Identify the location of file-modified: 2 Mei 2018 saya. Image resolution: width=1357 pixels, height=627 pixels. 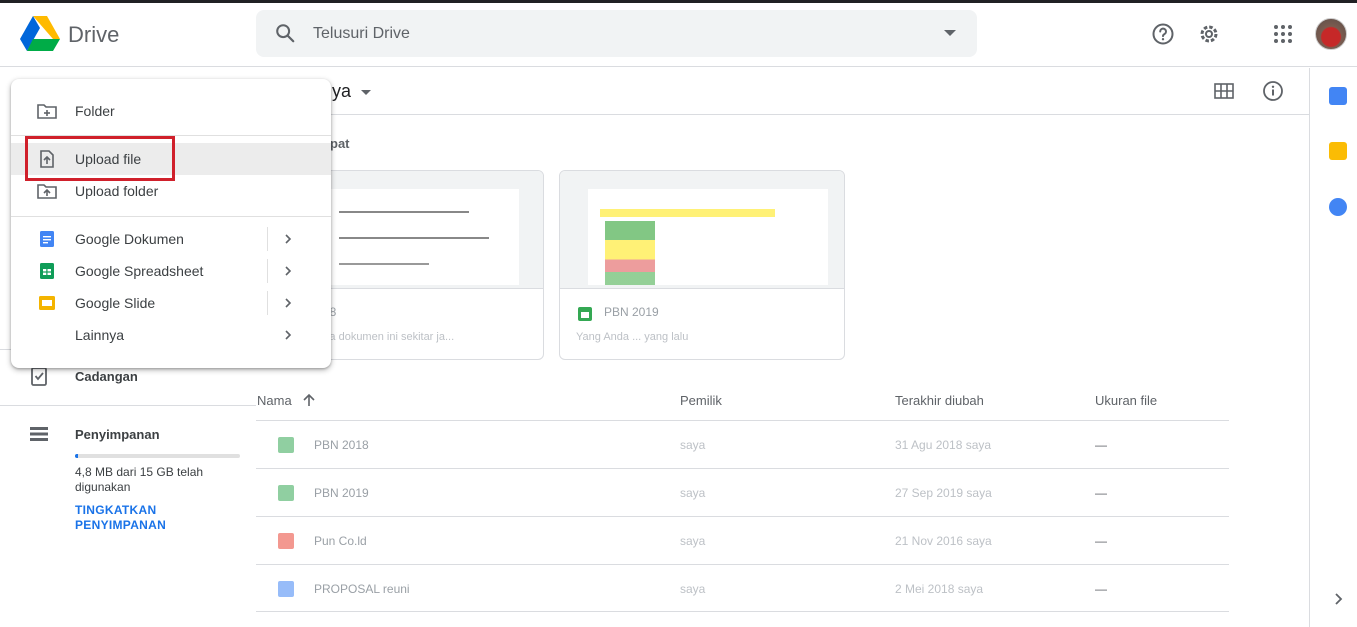
(939, 589).